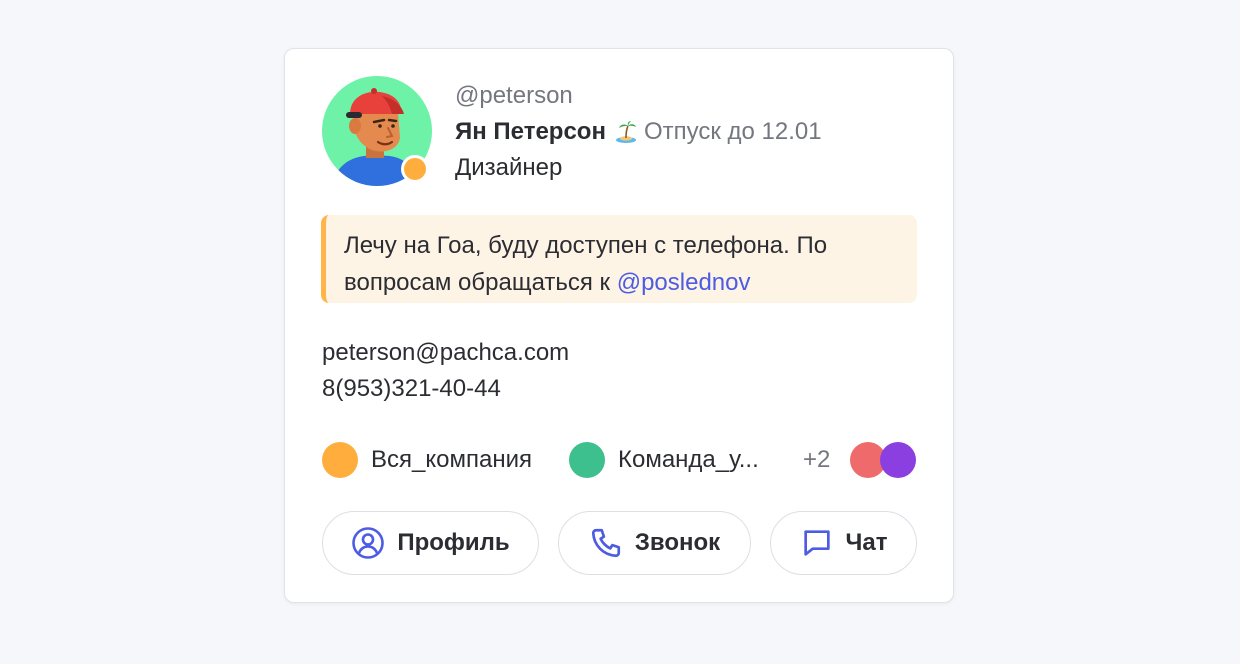  Describe the element at coordinates (816, 460) in the screenshot. I see `more-groups-count: +2` at that location.